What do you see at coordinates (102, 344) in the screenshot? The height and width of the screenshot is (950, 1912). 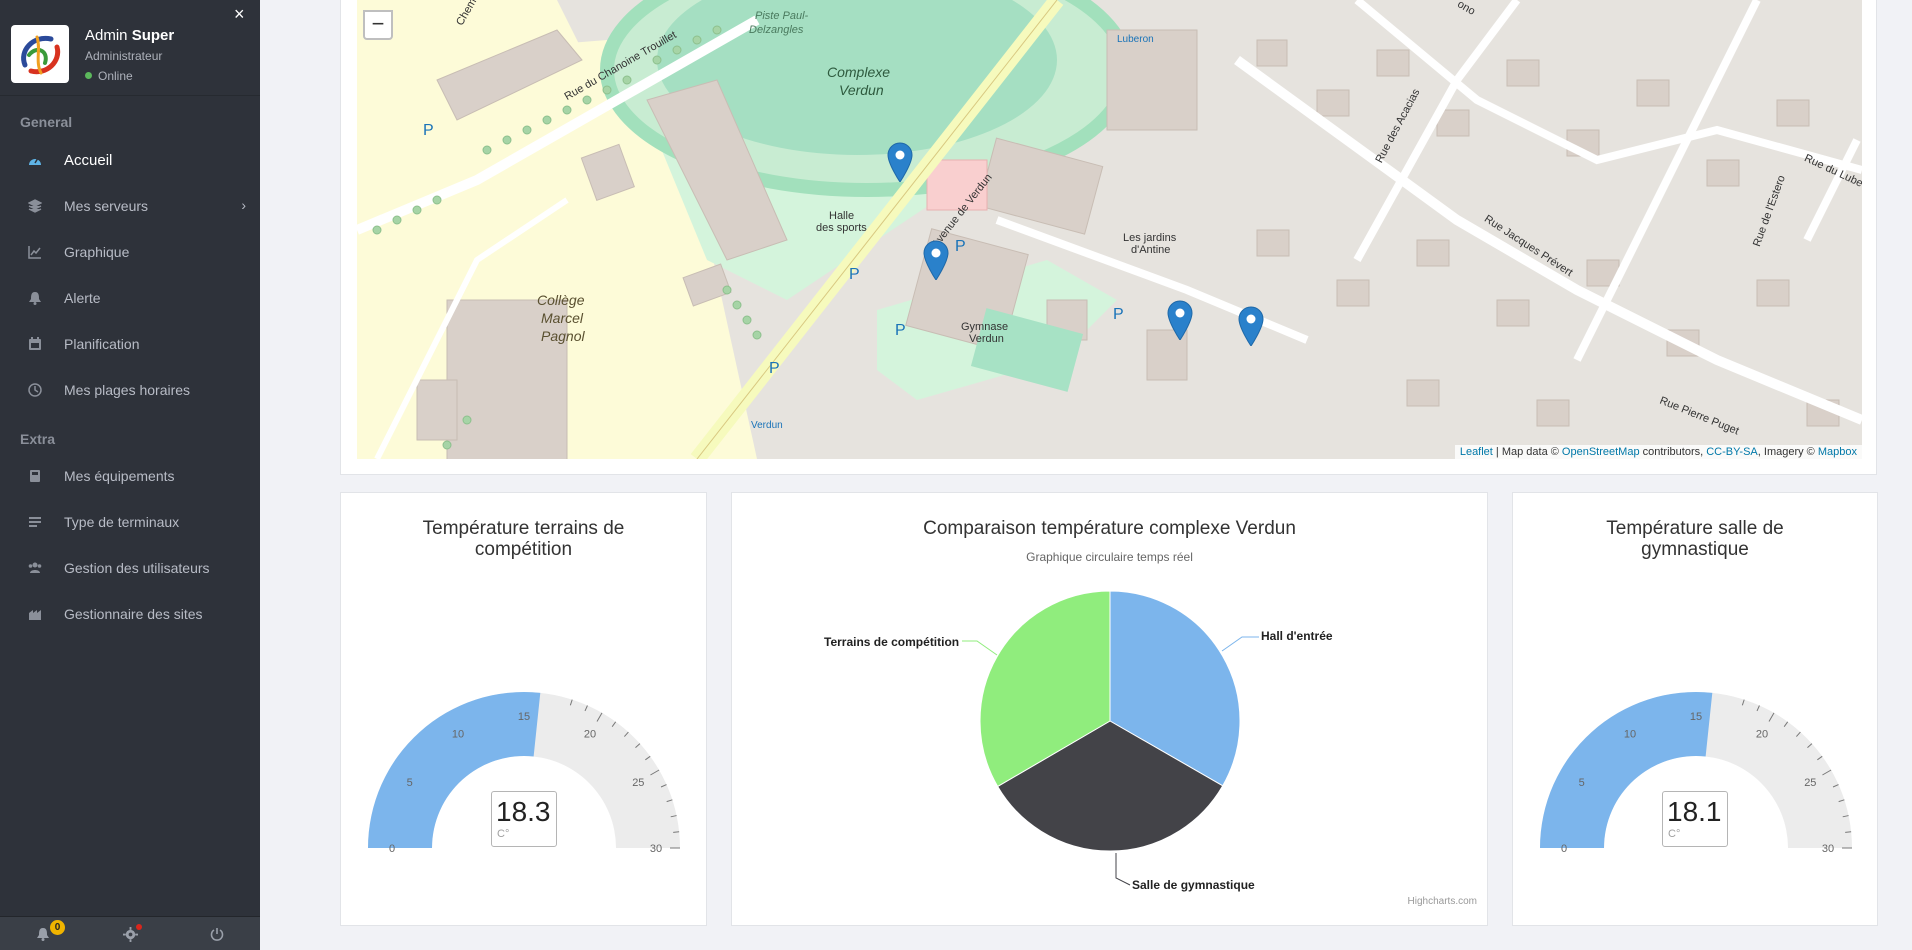 I see `sidebar-item-label: Planification` at bounding box center [102, 344].